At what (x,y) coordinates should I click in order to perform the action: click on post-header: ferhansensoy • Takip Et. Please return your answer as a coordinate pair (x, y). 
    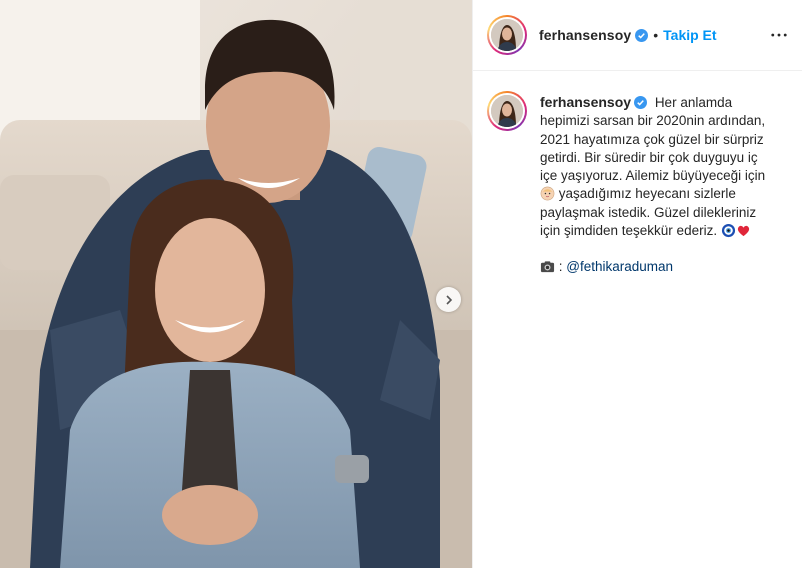
    Looking at the image, I should click on (637, 35).